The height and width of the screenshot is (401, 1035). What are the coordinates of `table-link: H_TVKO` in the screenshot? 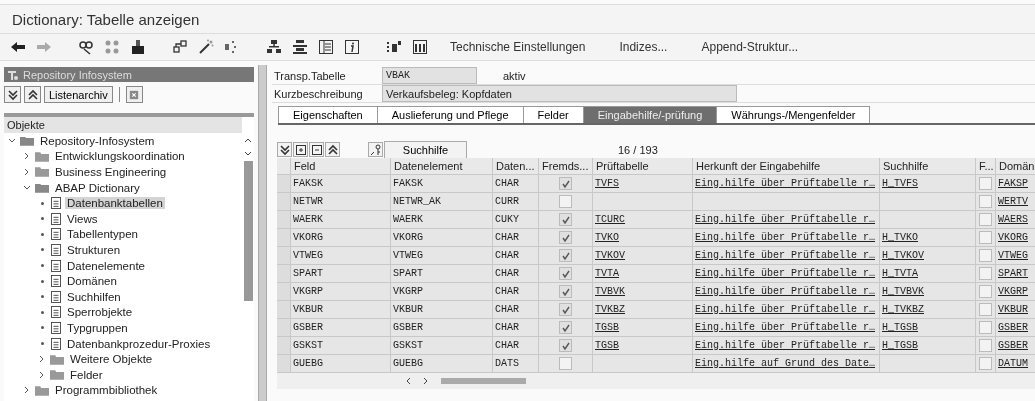 It's located at (900, 237).